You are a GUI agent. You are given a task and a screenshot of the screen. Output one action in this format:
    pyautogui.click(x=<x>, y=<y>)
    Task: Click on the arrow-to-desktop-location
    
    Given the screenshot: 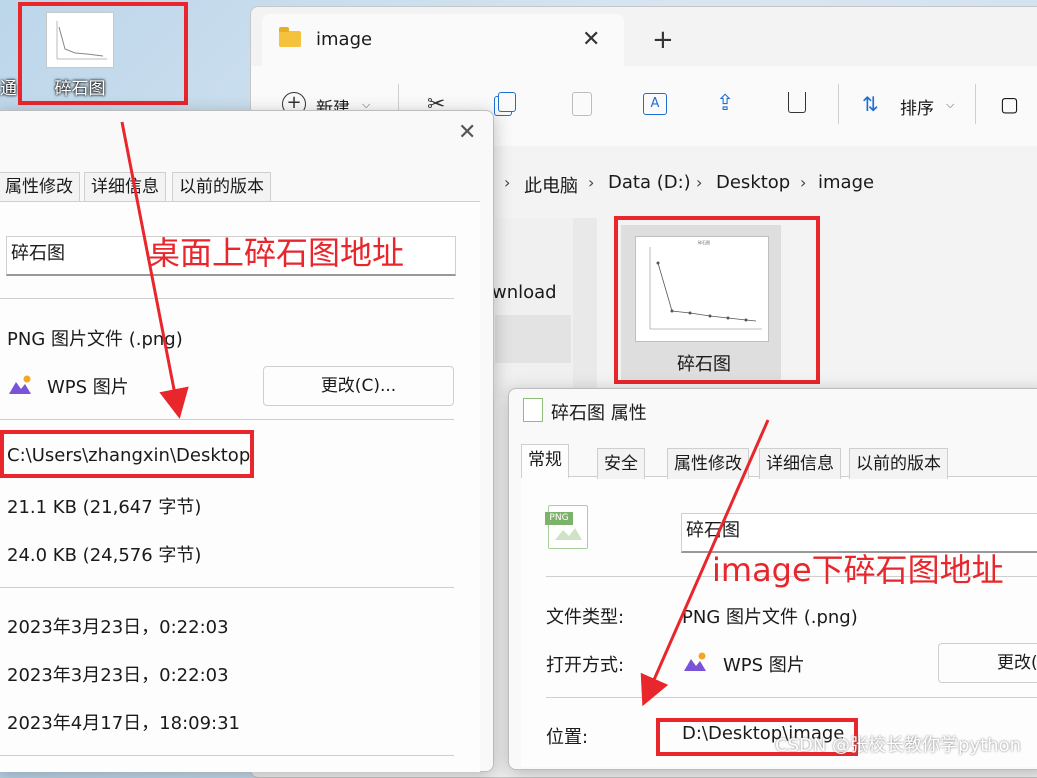 What is the action you would take?
    pyautogui.click(x=154, y=270)
    